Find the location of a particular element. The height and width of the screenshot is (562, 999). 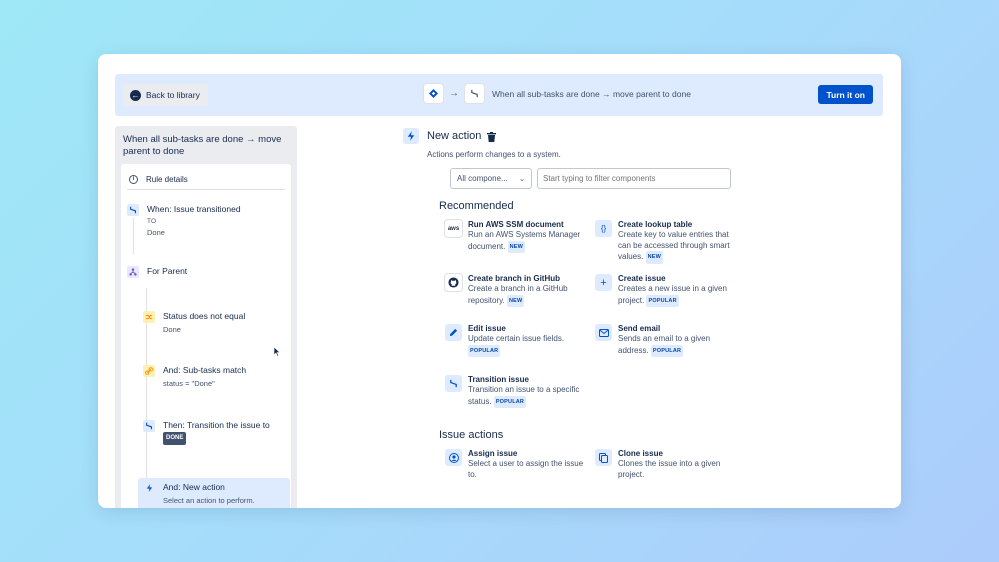

back-to-library-button: ← Back to library is located at coordinates (165, 95).